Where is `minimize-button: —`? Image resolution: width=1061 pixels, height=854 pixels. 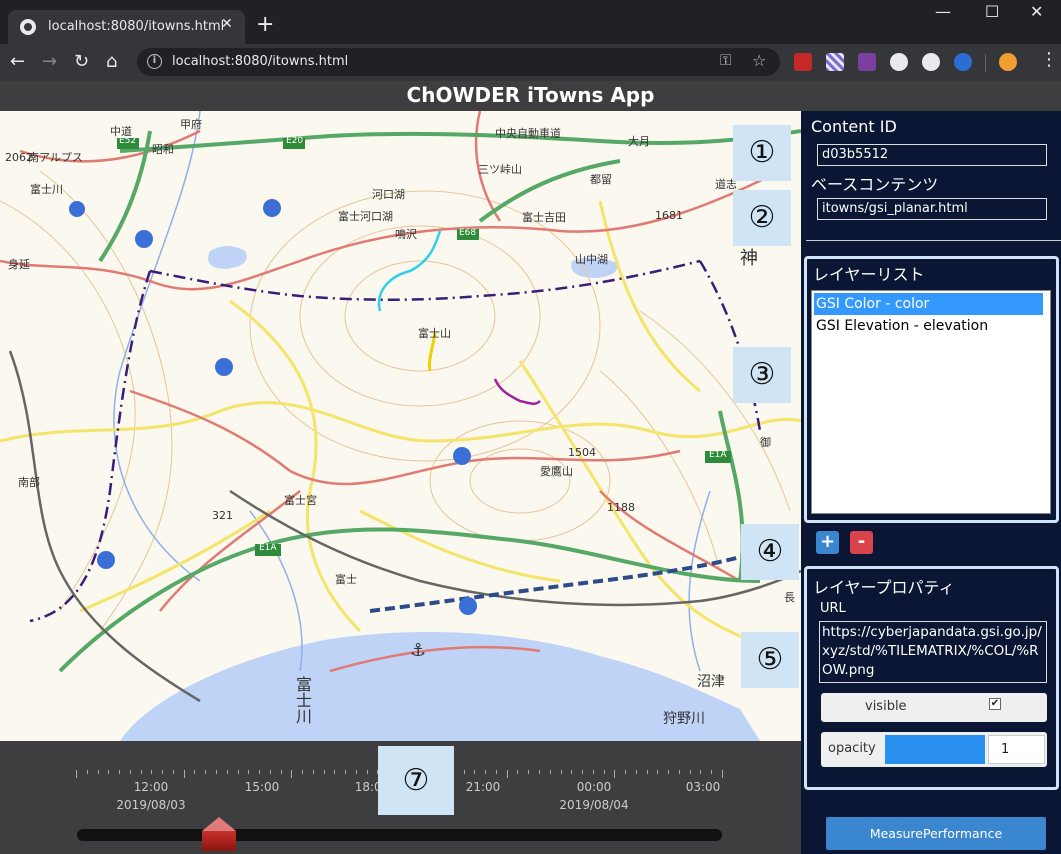 minimize-button: — is located at coordinates (943, 11).